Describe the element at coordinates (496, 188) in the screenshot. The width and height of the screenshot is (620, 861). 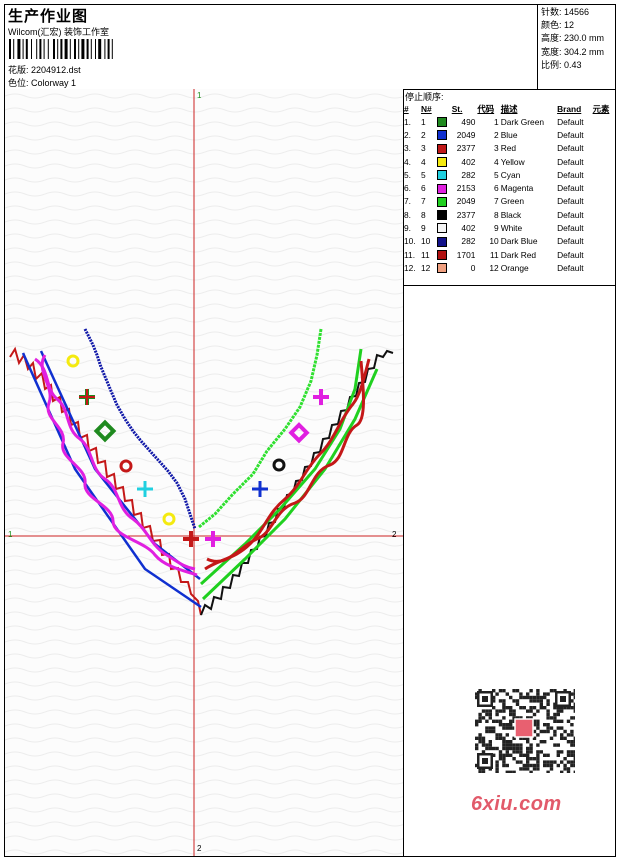
I see `stop-code: 6` at that location.